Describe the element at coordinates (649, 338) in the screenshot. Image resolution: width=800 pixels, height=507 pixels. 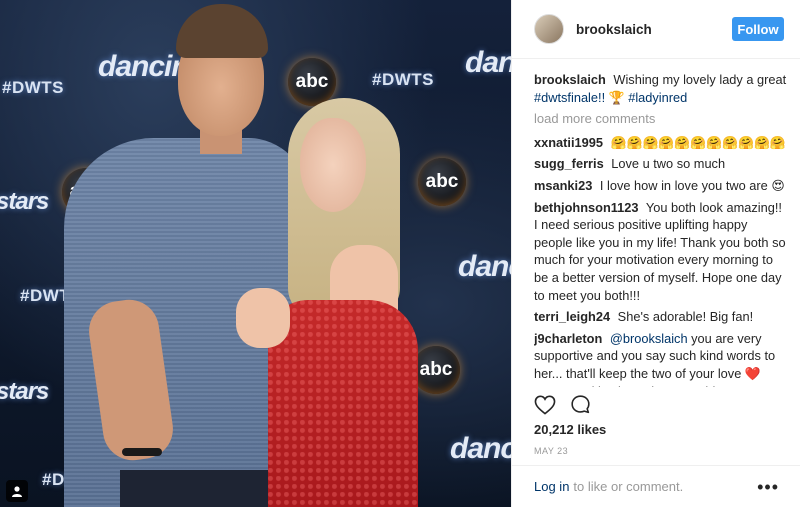
I see `mention-link: @brookslaich` at that location.